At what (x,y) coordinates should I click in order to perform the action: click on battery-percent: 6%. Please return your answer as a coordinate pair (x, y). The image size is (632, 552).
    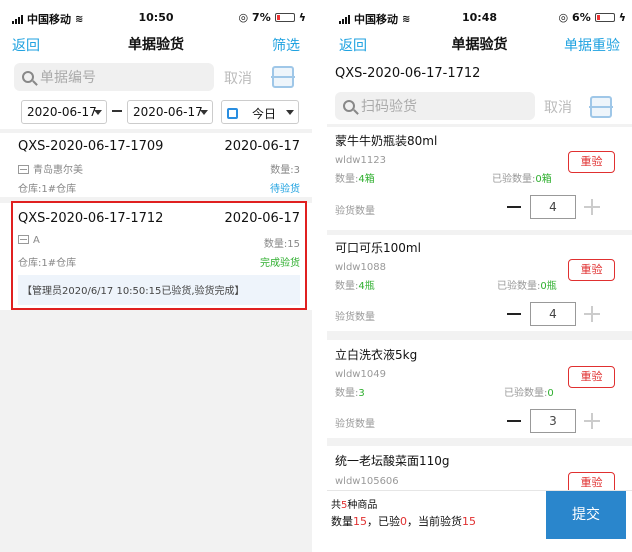
    Looking at the image, I should click on (581, 17).